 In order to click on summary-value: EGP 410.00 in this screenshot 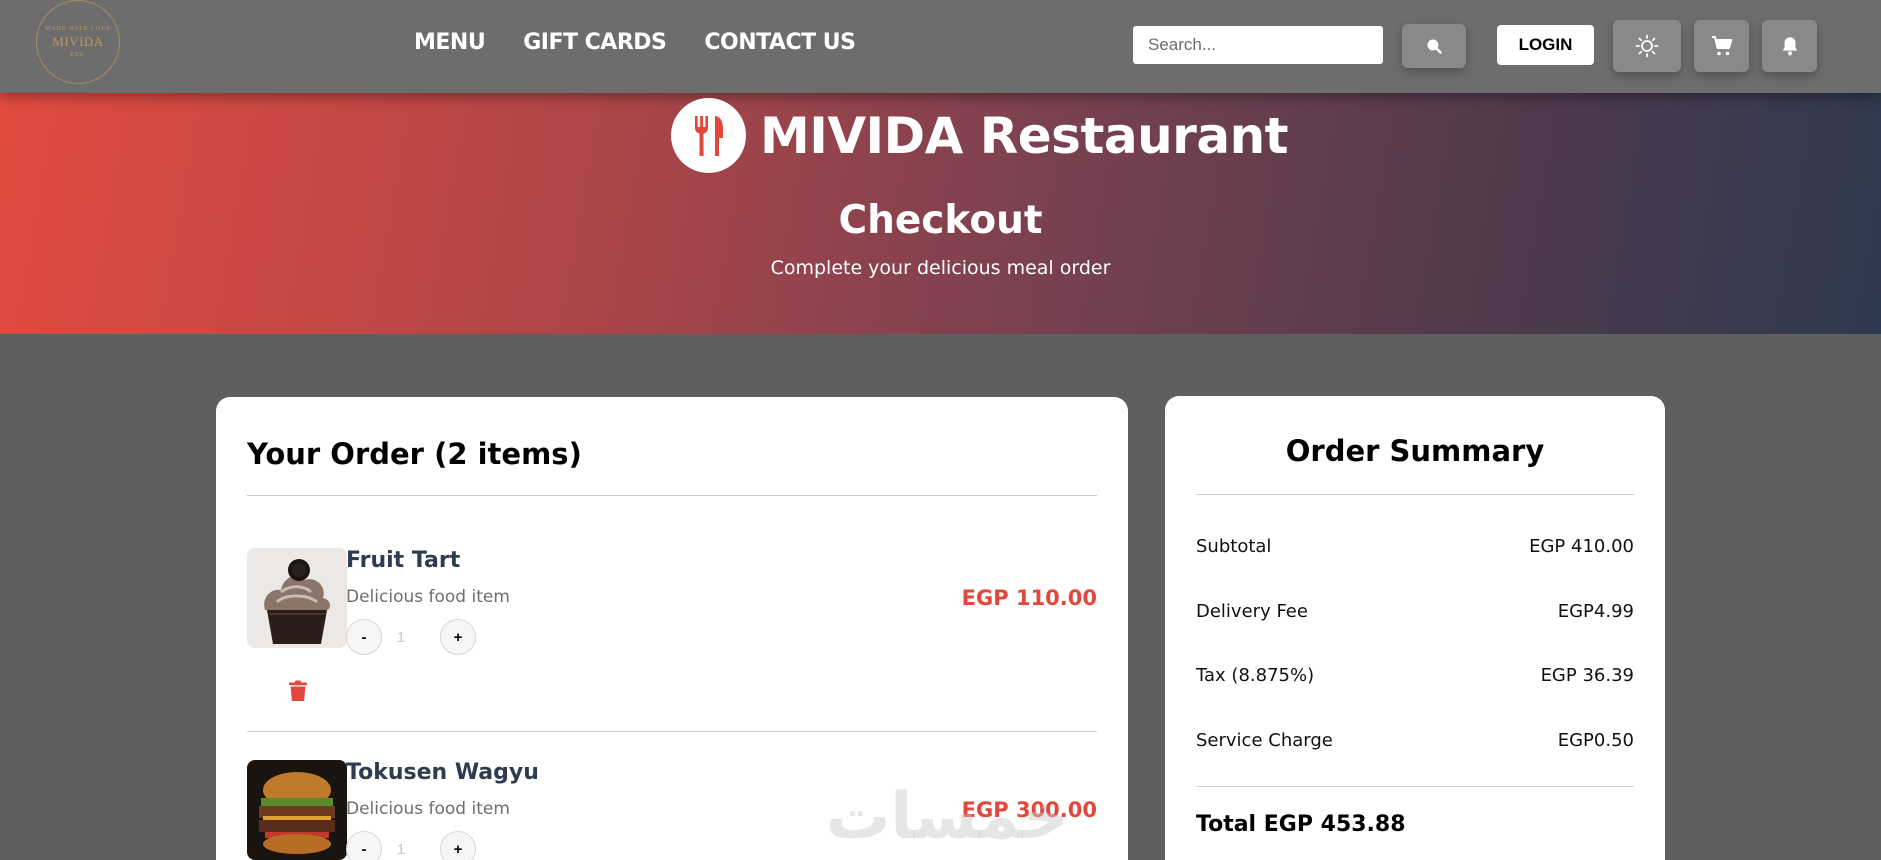, I will do `click(1581, 546)`.